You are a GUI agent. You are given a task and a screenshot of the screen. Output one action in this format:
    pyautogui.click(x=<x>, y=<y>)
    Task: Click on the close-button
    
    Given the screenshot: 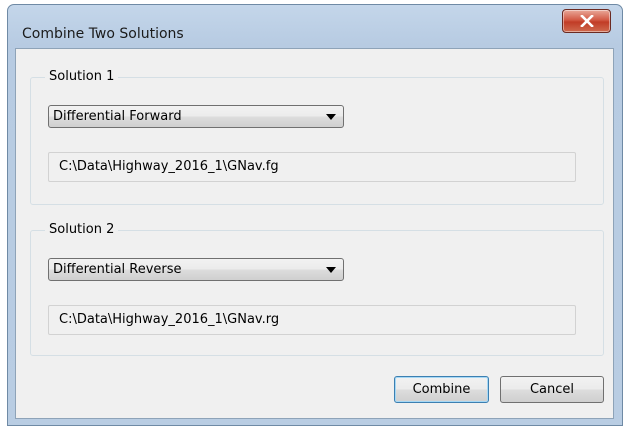 What is the action you would take?
    pyautogui.click(x=586, y=21)
    